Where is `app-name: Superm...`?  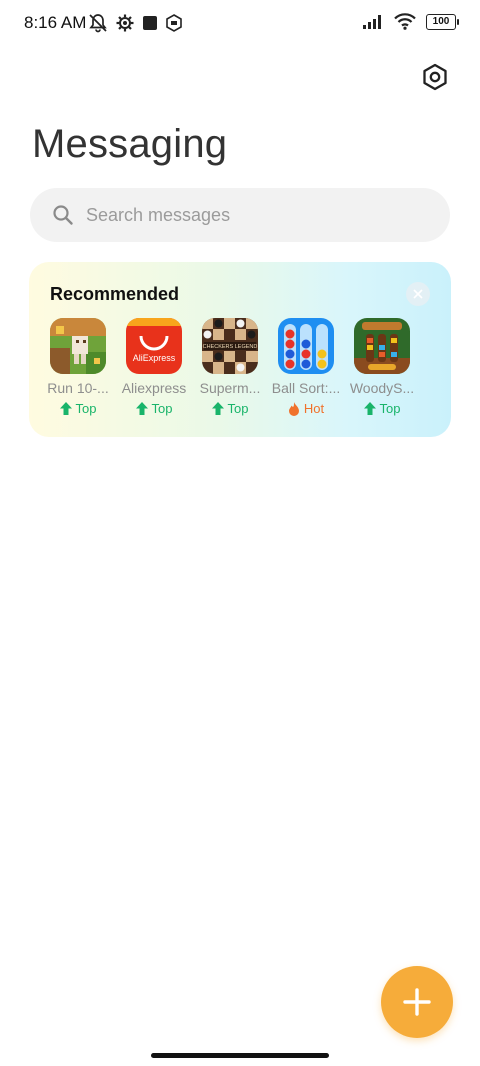
app-name: Superm... is located at coordinates (230, 388).